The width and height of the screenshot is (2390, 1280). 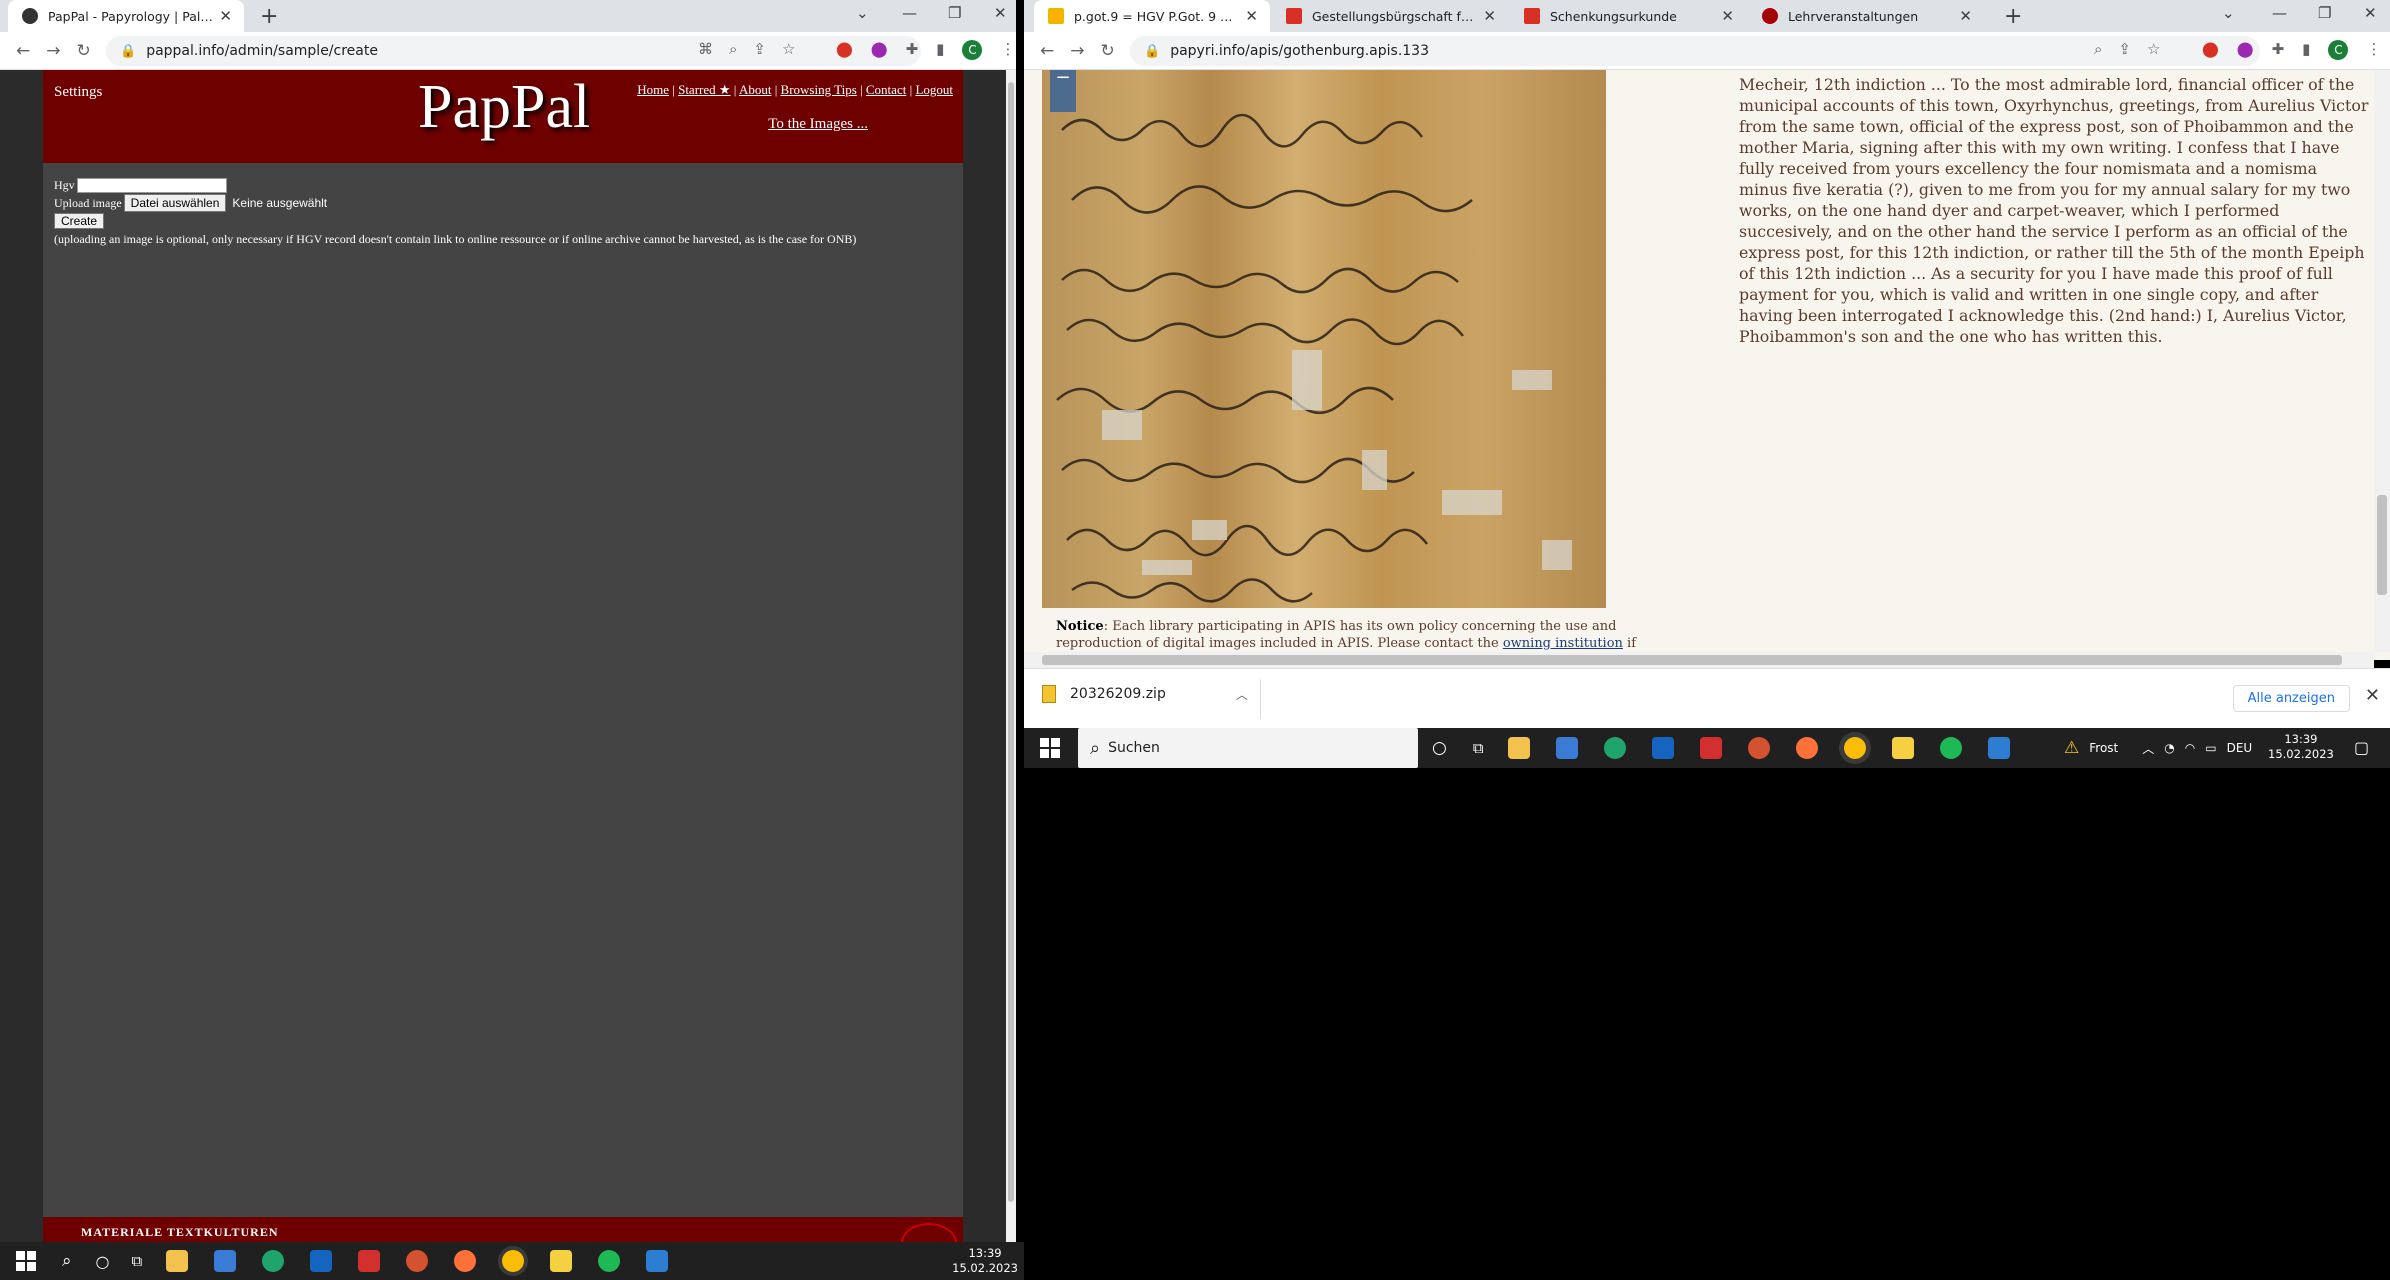 What do you see at coordinates (2382, 545) in the screenshot?
I see `right-scroll-thumb` at bounding box center [2382, 545].